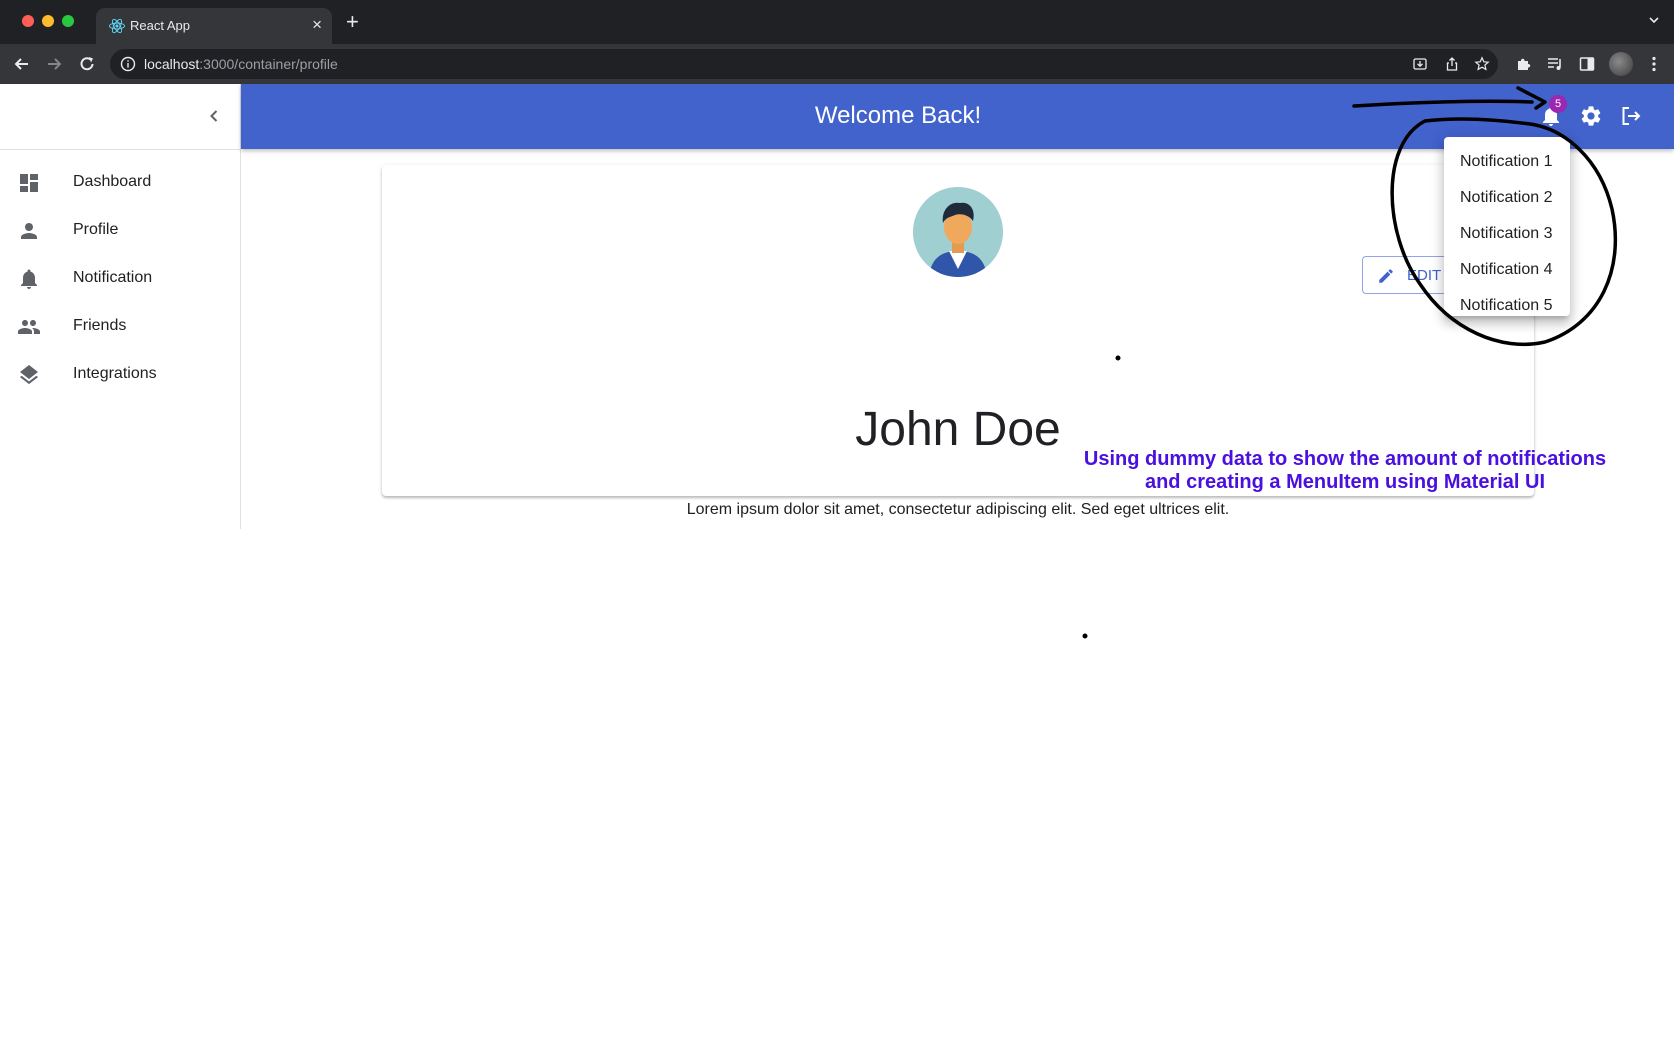 This screenshot has height=1051, width=1674. Describe the element at coordinates (120, 117) in the screenshot. I see `sidebar-header` at that location.